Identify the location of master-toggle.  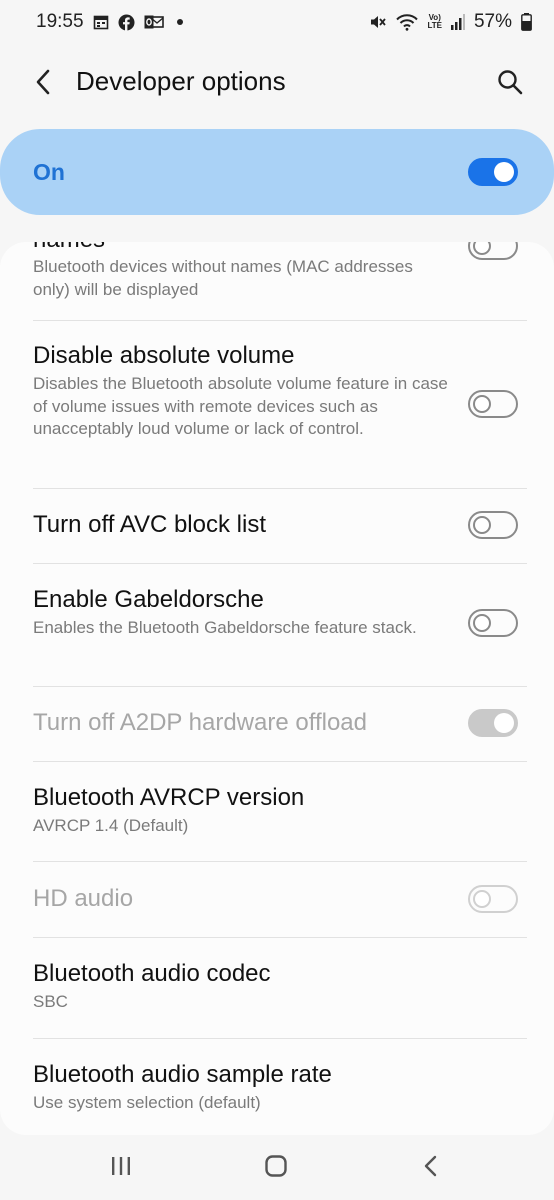
(493, 172).